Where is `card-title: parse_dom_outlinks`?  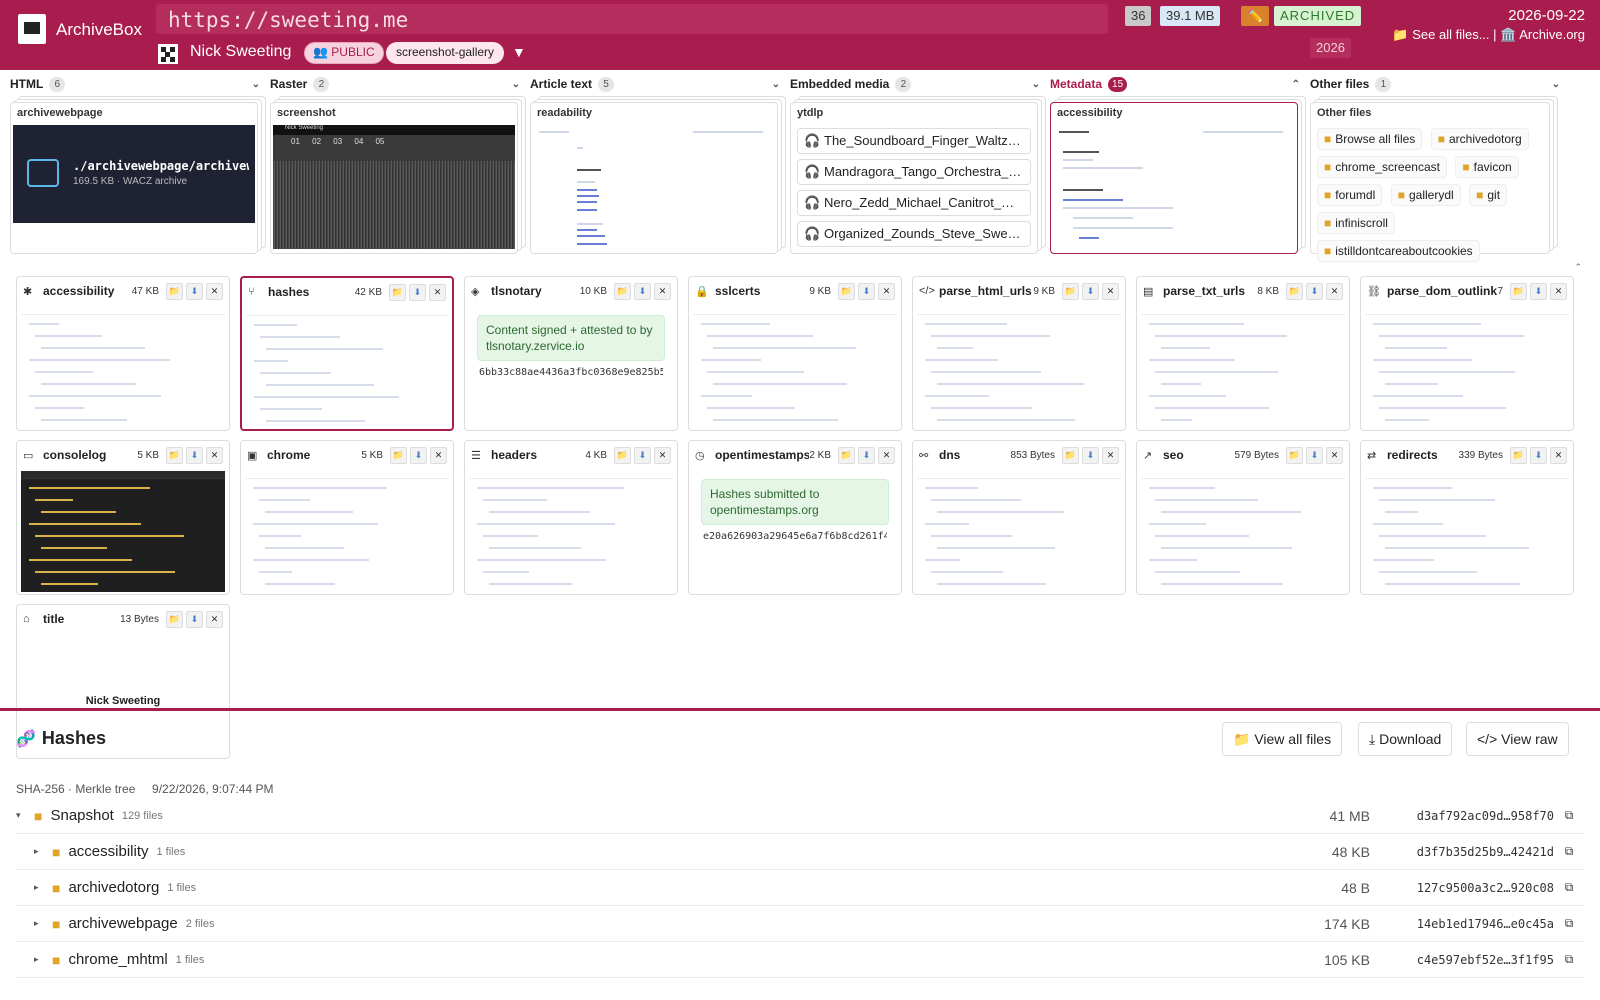 card-title: parse_dom_outlinks is located at coordinates (1442, 291).